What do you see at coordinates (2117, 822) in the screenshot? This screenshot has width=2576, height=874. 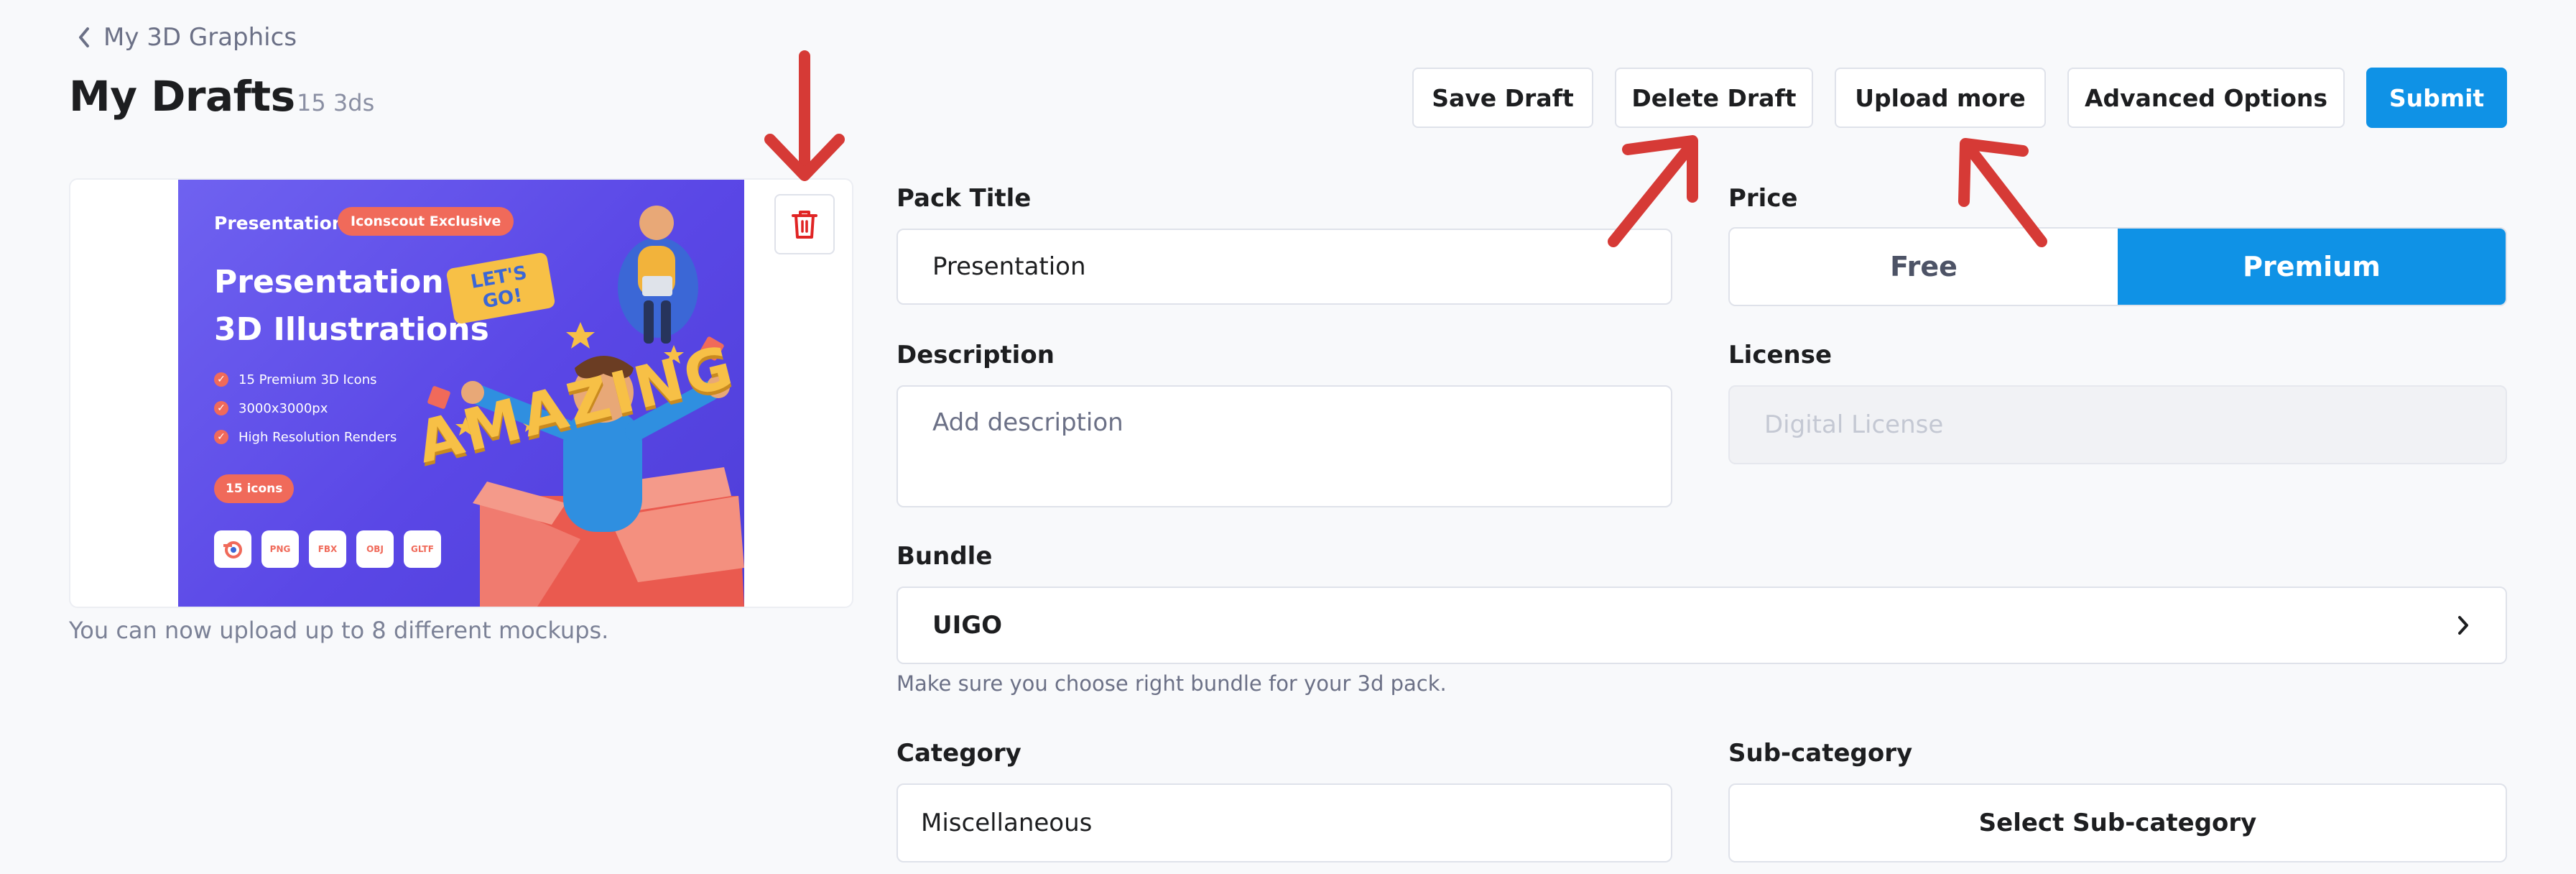 I see `sub-category-select: Select Sub-category` at bounding box center [2117, 822].